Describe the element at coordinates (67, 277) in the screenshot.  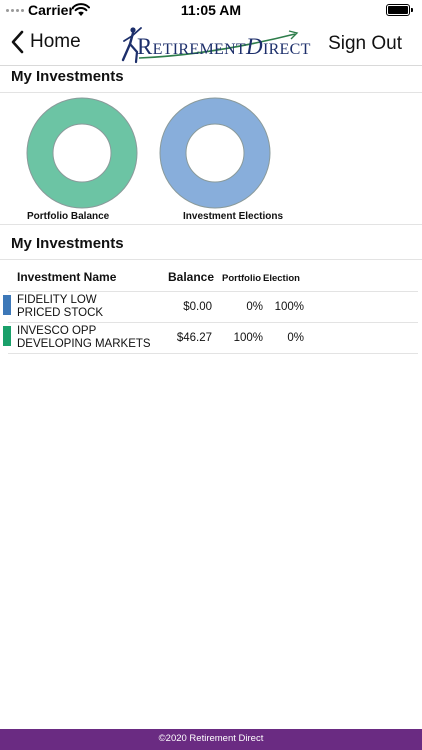
I see `column-header-investment-name: Investment Name` at that location.